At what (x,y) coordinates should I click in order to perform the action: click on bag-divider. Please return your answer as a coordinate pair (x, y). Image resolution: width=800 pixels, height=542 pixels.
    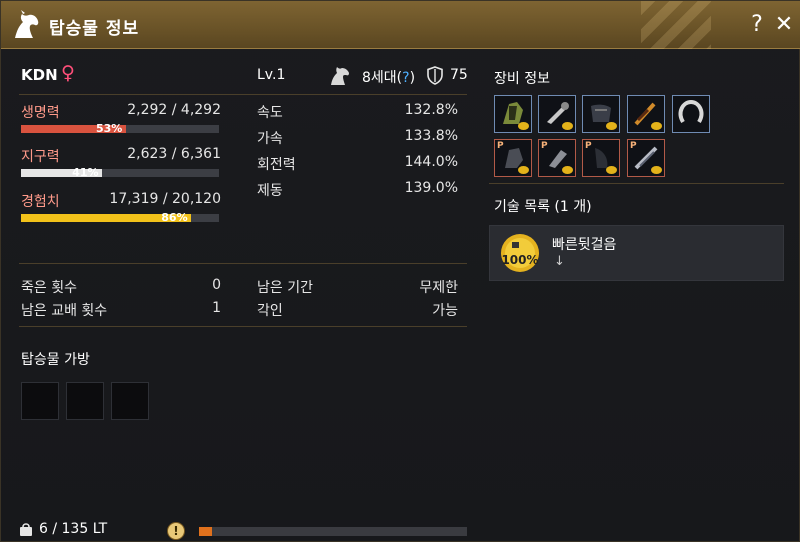
    Looking at the image, I should click on (243, 326).